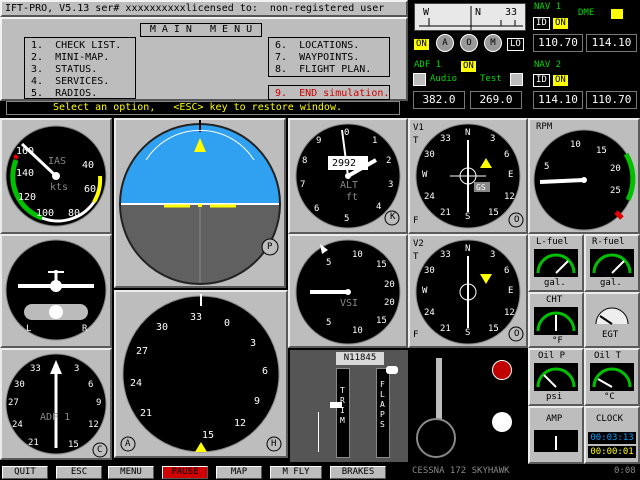 The height and width of the screenshot is (480, 640). I want to click on vor2-w: W, so click(425, 291).